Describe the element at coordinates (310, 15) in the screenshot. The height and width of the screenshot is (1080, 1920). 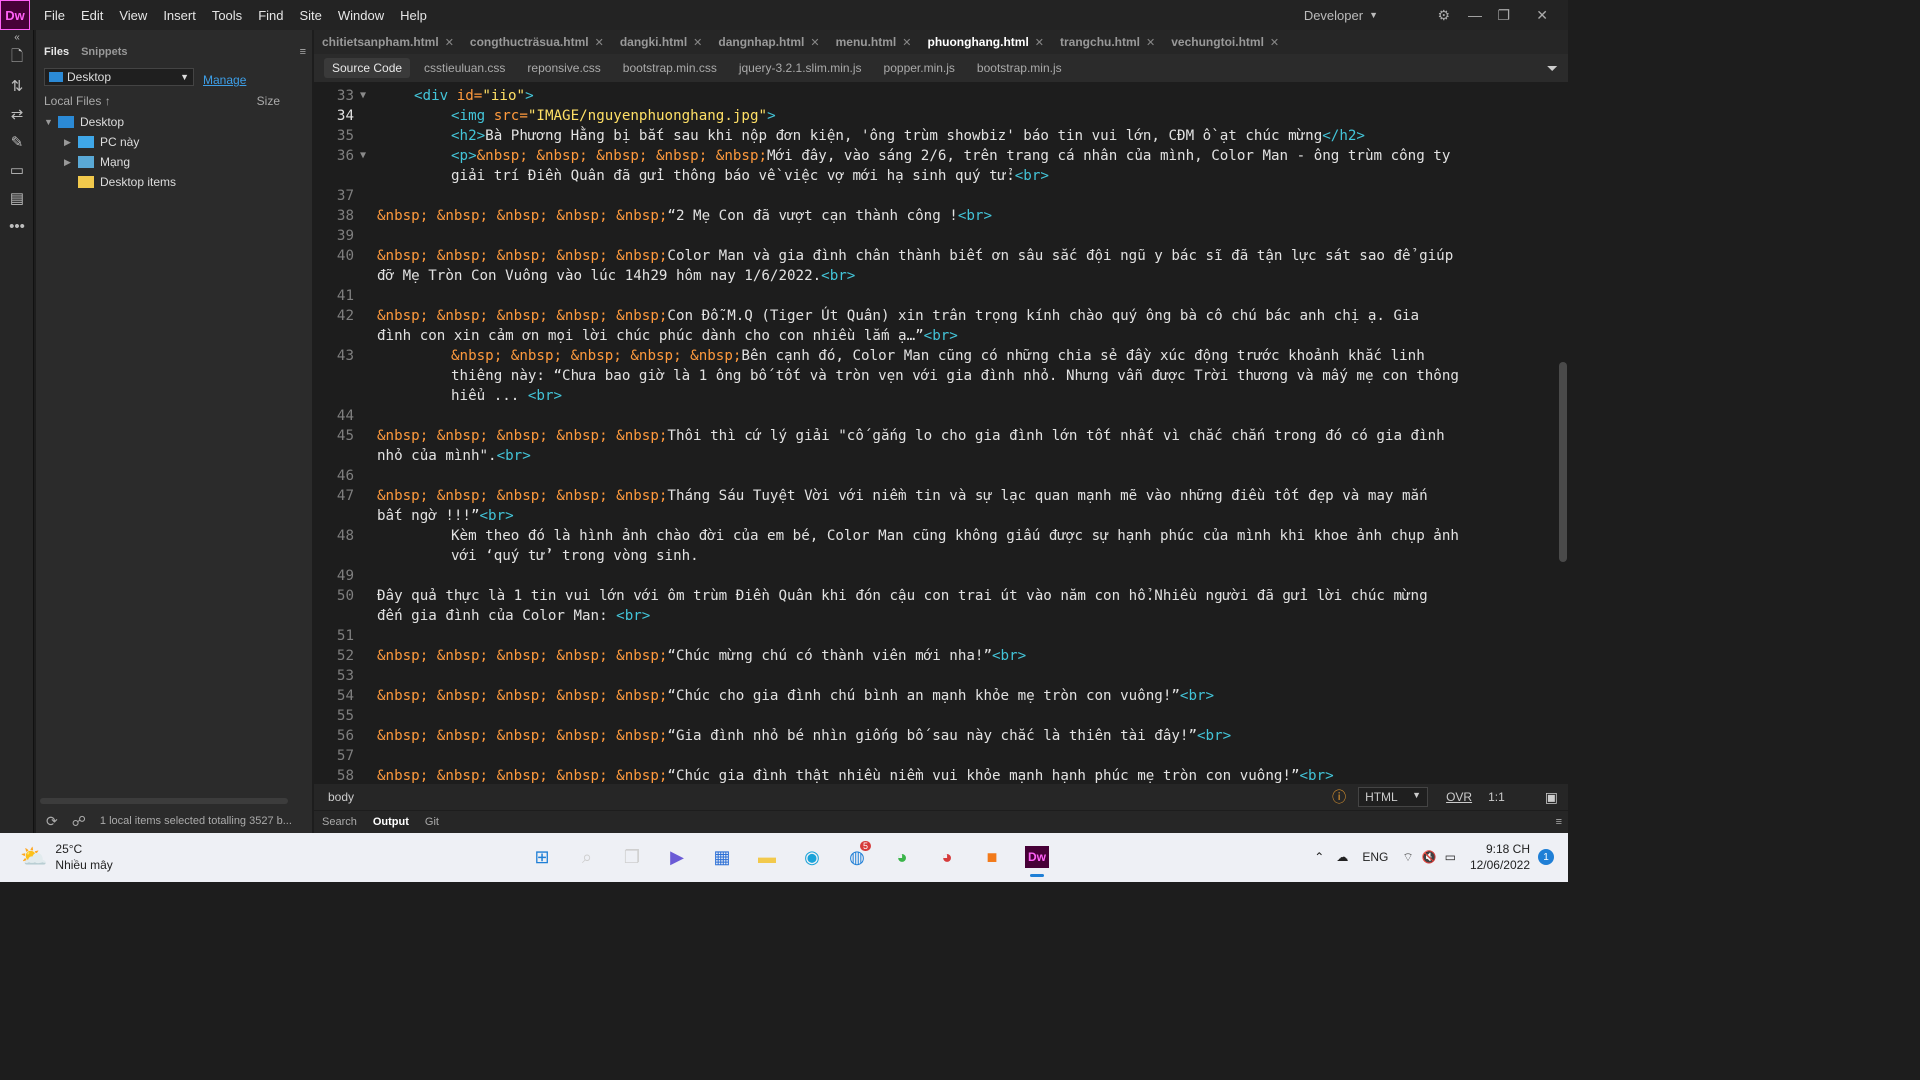
I see `menu-site: Site` at that location.